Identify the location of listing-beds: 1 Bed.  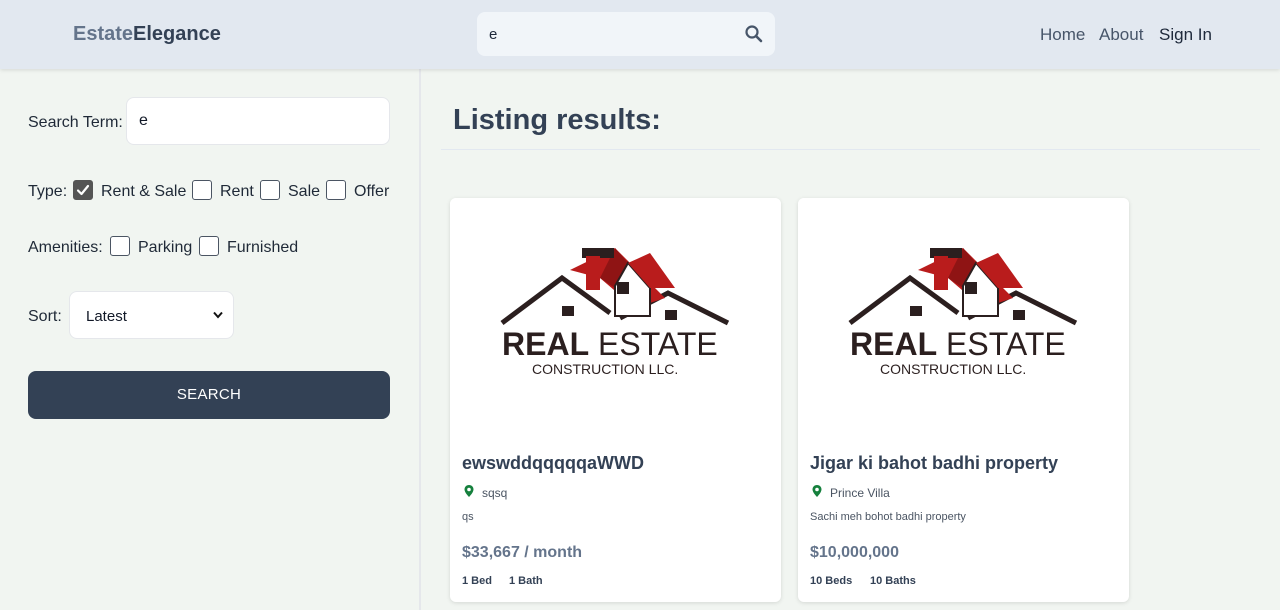
(477, 581).